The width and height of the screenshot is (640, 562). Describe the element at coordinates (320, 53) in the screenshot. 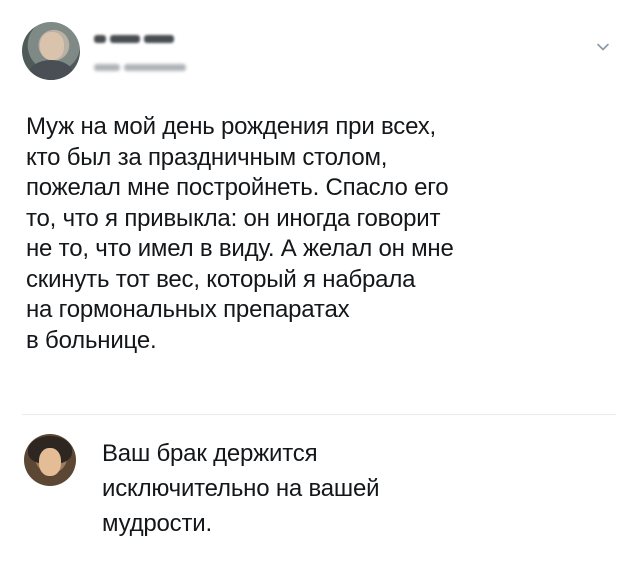

I see `tweet-header` at that location.